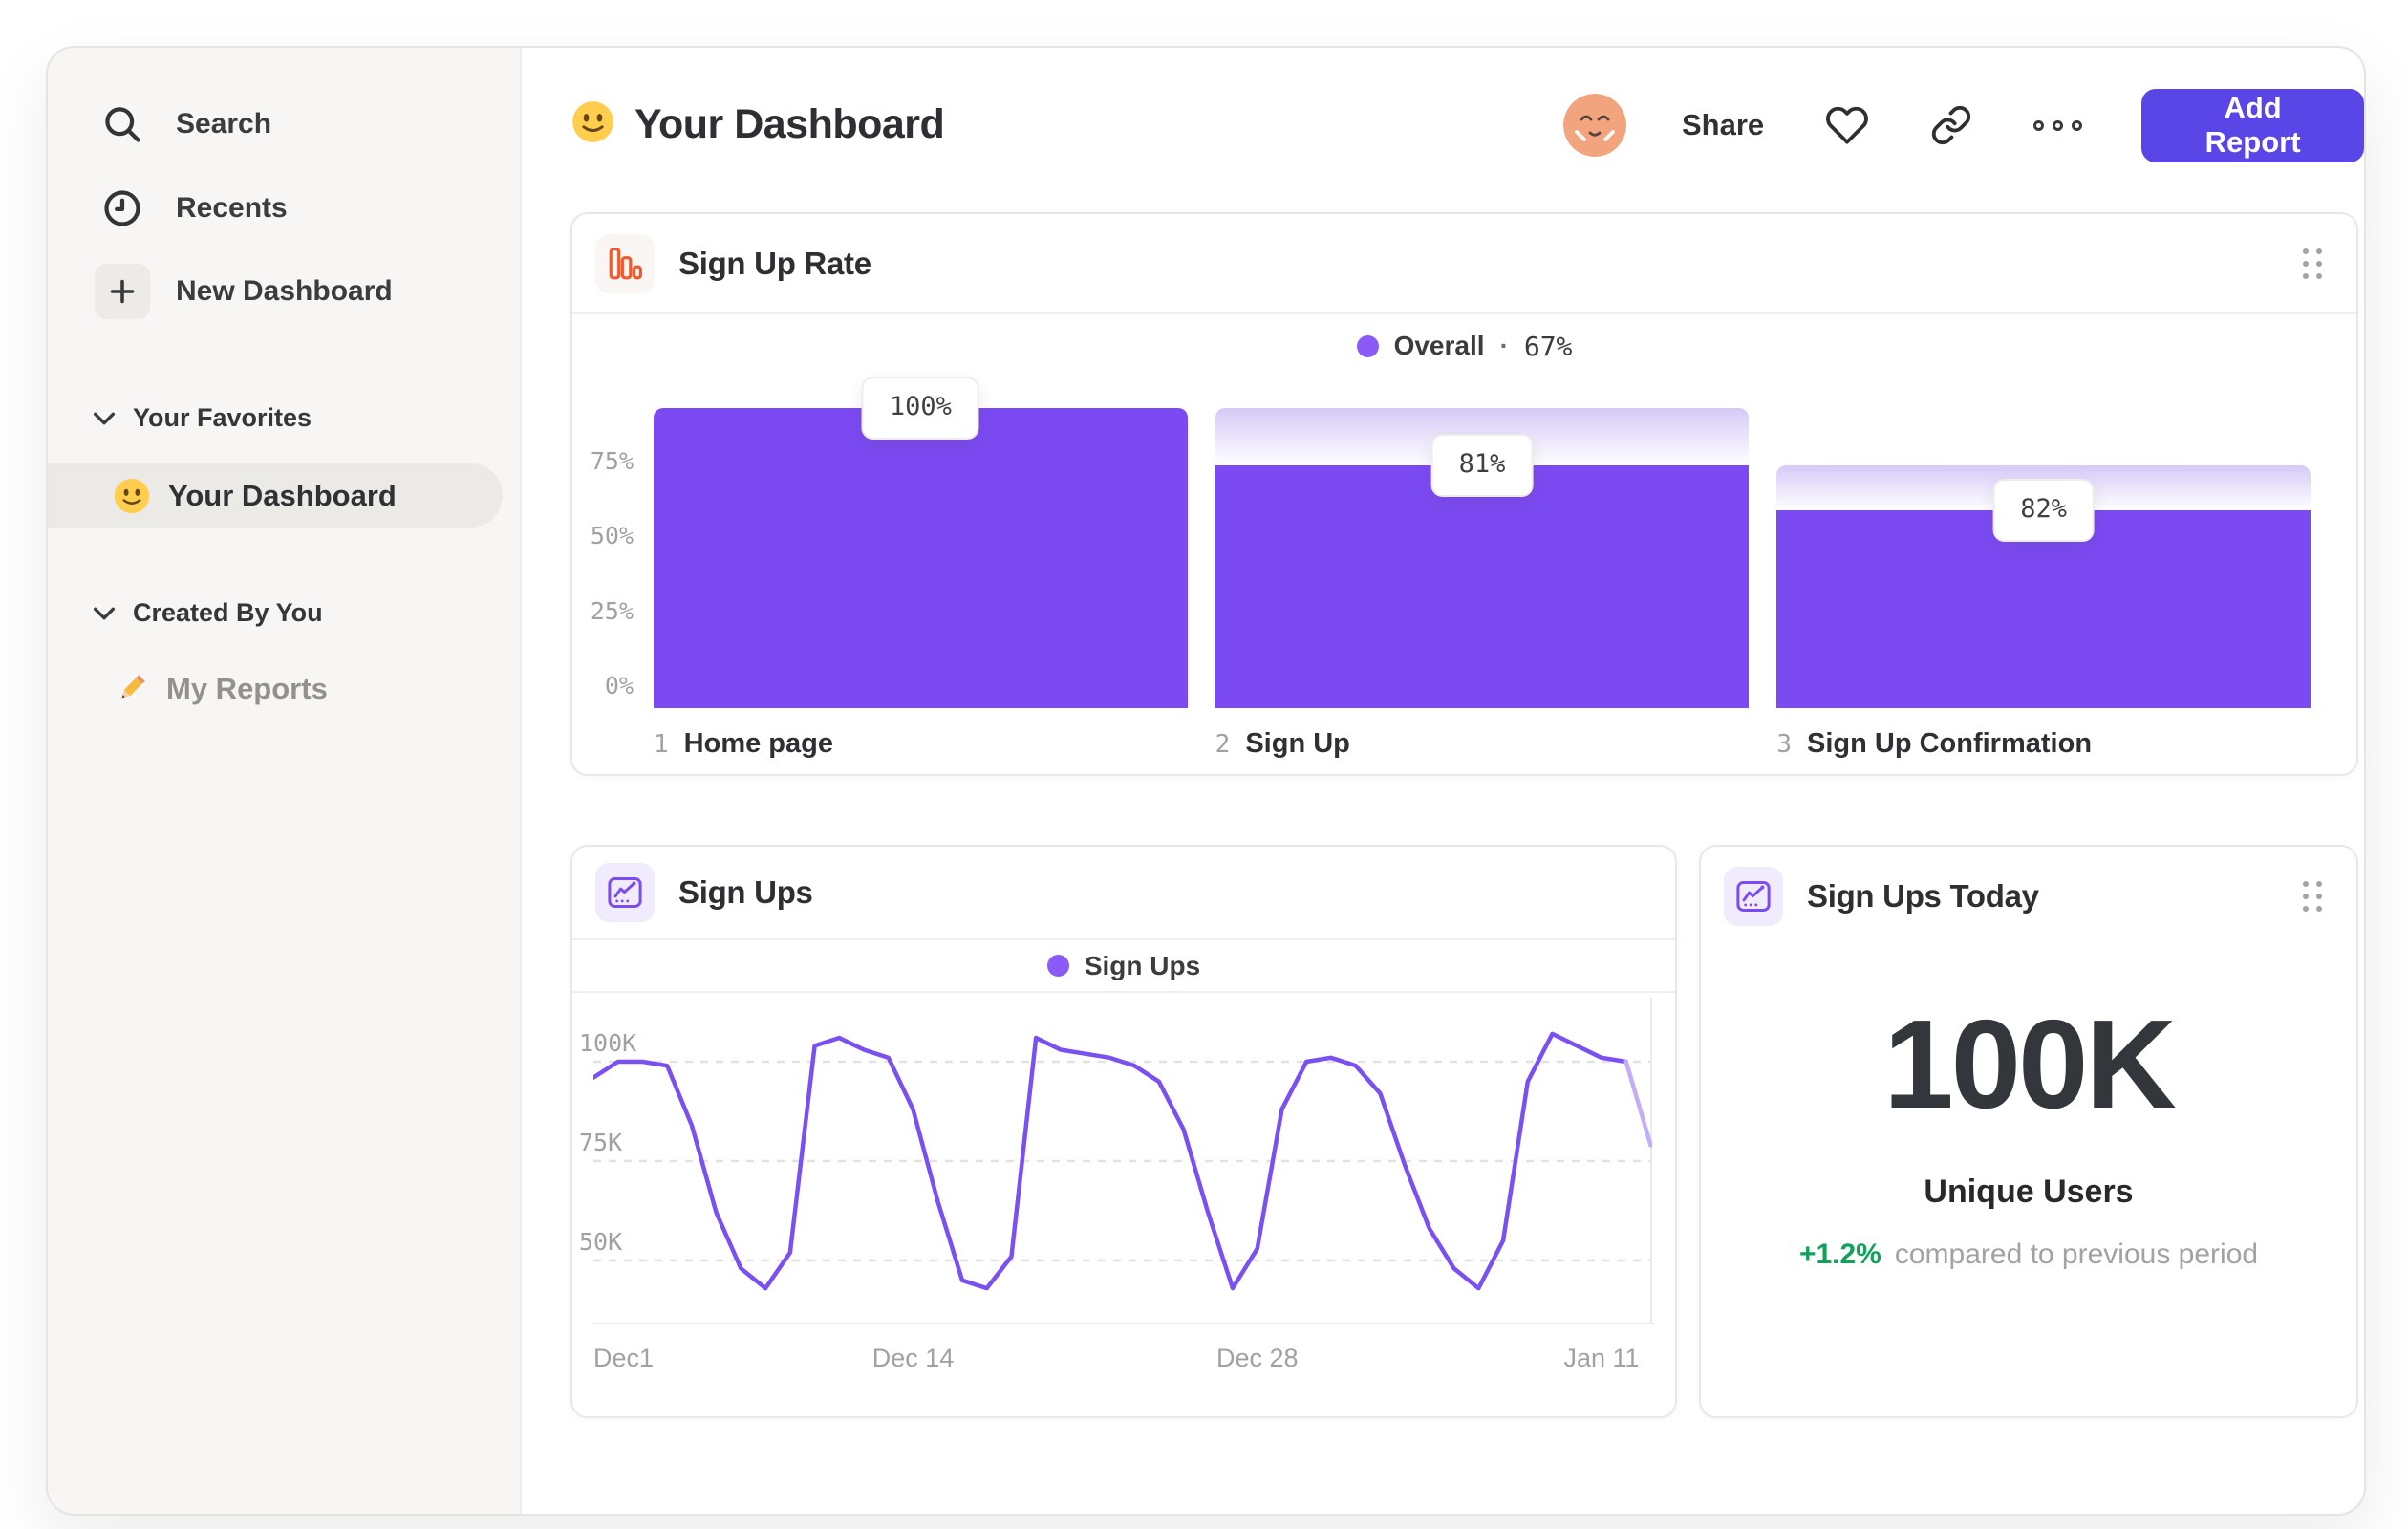  What do you see at coordinates (601, 1142) in the screenshot?
I see `line-y-tick: 75K` at bounding box center [601, 1142].